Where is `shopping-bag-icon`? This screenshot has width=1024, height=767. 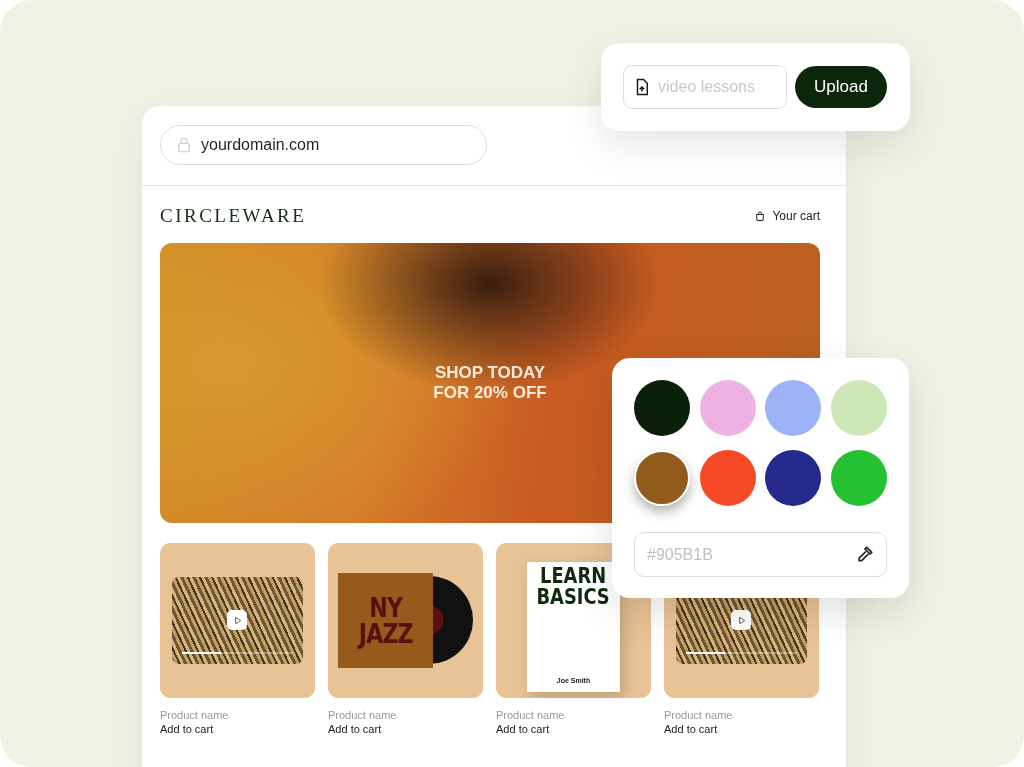 shopping-bag-icon is located at coordinates (760, 216).